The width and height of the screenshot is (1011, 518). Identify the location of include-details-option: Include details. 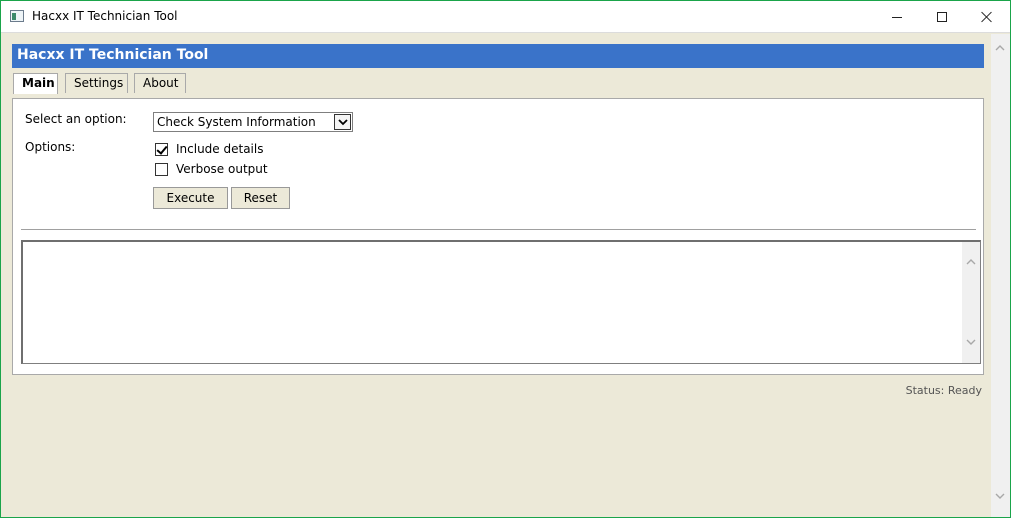
(209, 149).